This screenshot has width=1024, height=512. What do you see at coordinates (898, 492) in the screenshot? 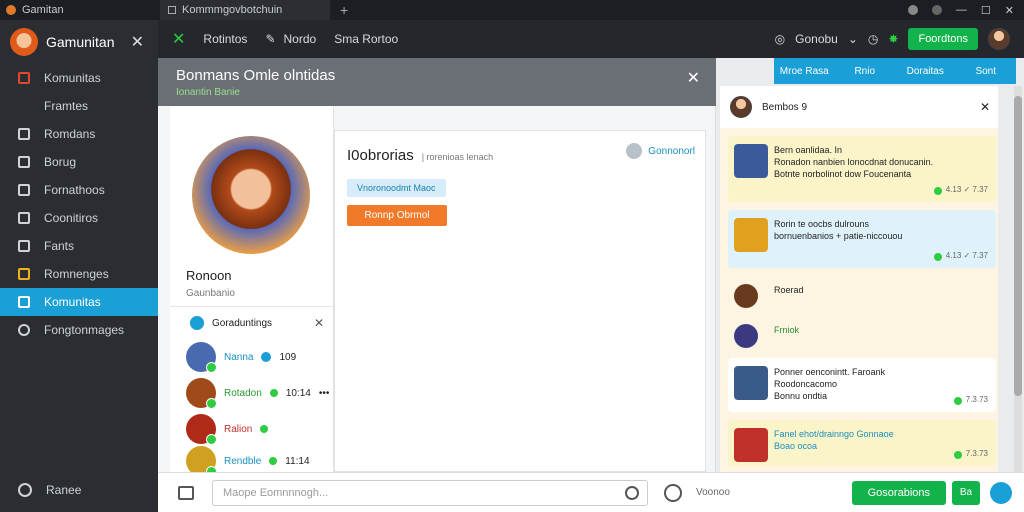
I see `send-button: Gosorabions` at bounding box center [898, 492].